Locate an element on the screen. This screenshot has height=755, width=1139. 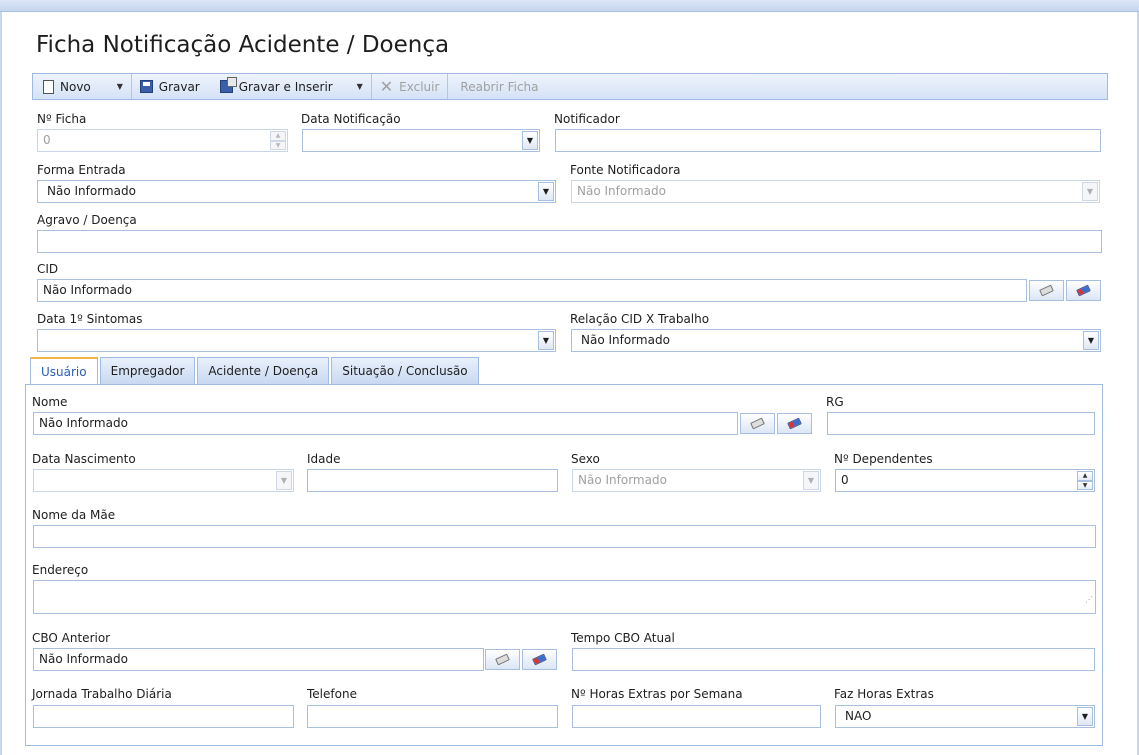
n-dependentes-spinner: ▲ ▼ is located at coordinates (1085, 480).